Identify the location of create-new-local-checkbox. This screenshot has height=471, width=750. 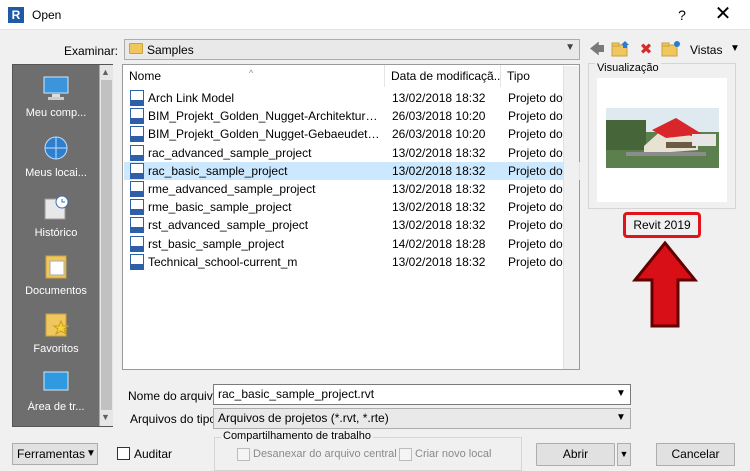
(405, 454).